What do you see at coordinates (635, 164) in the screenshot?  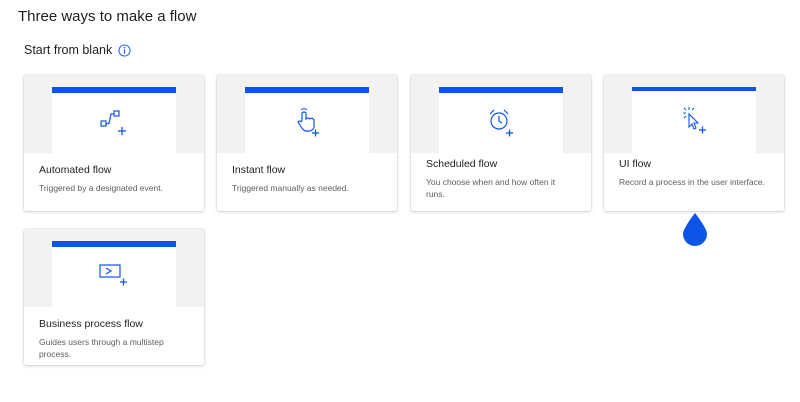 I see `card-title: UI flow` at bounding box center [635, 164].